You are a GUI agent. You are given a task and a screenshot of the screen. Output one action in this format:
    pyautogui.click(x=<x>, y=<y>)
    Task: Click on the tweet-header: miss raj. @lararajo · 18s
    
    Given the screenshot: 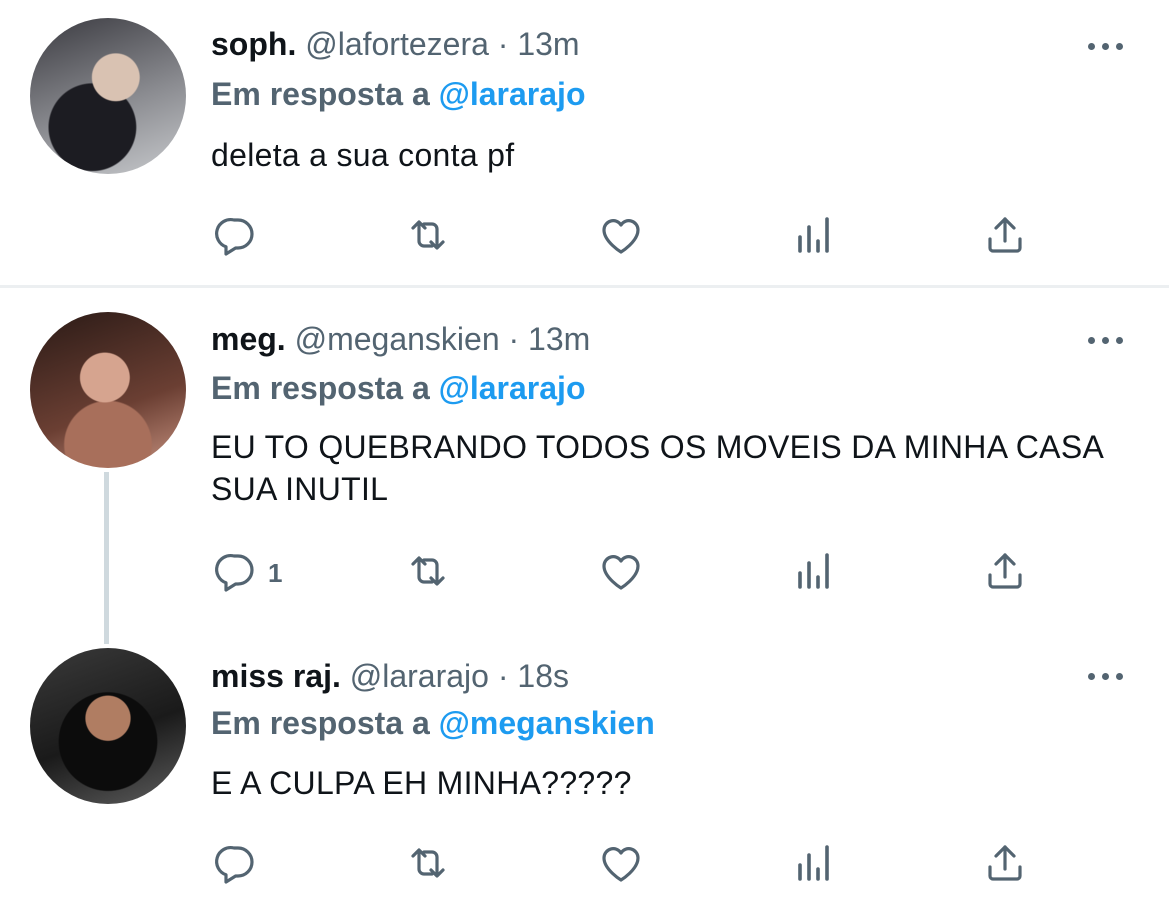 What is the action you would take?
    pyautogui.click(x=390, y=676)
    